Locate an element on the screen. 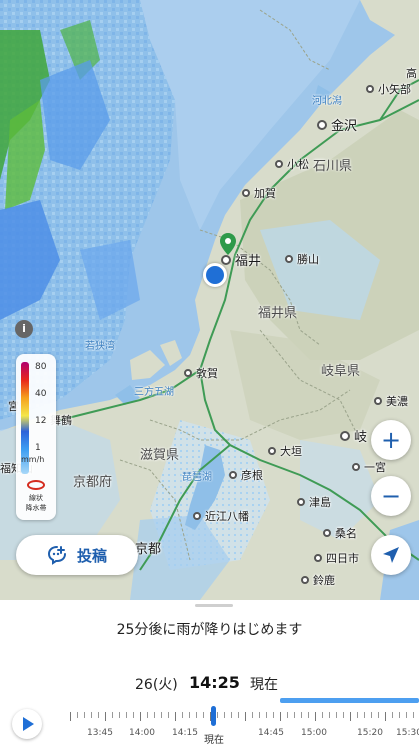 The image size is (419, 750). rain-intensity-legend: 80 40 12 1 mm/h 線状 降水帯 is located at coordinates (36, 437).